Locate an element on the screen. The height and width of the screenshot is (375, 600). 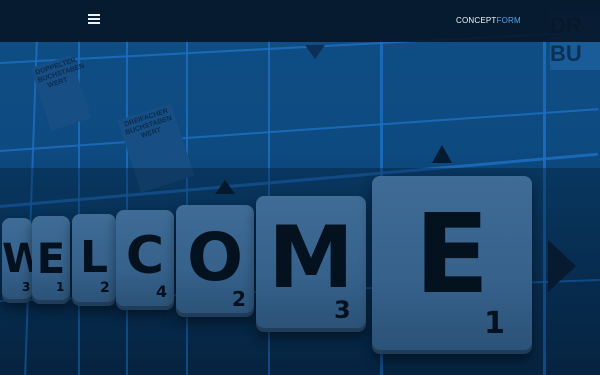
tile-letter: O is located at coordinates (215, 257).